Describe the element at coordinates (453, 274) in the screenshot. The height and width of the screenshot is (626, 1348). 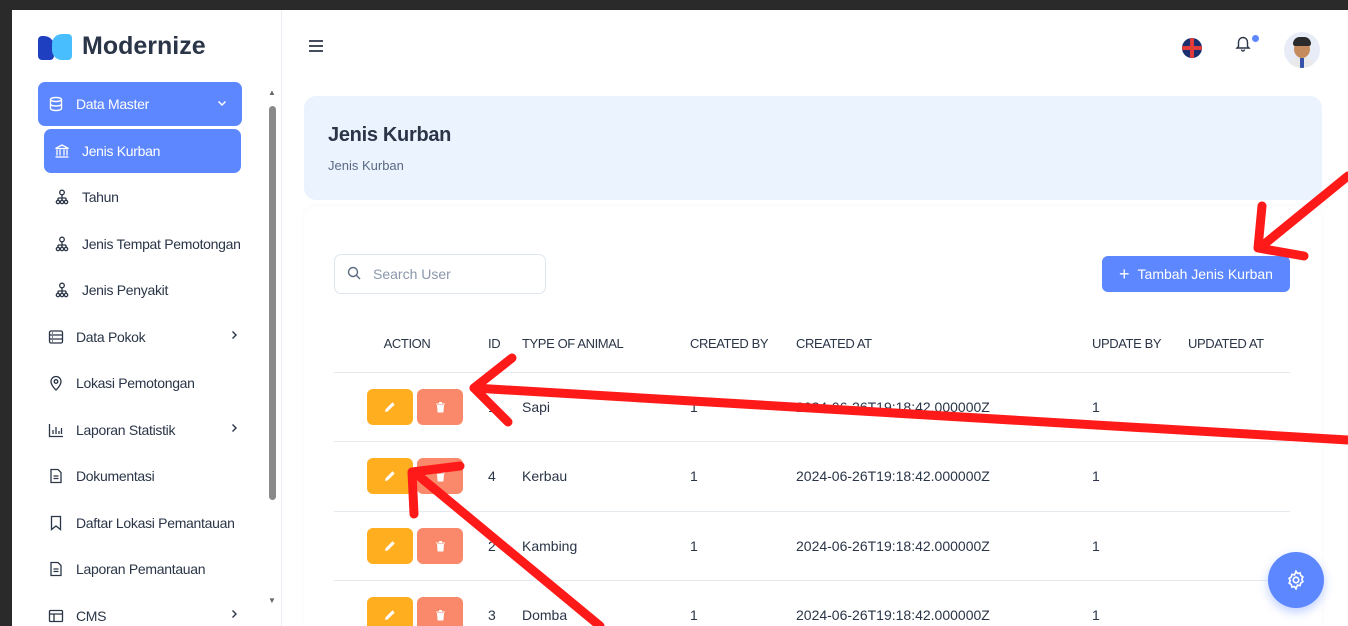
I see `search-input` at that location.